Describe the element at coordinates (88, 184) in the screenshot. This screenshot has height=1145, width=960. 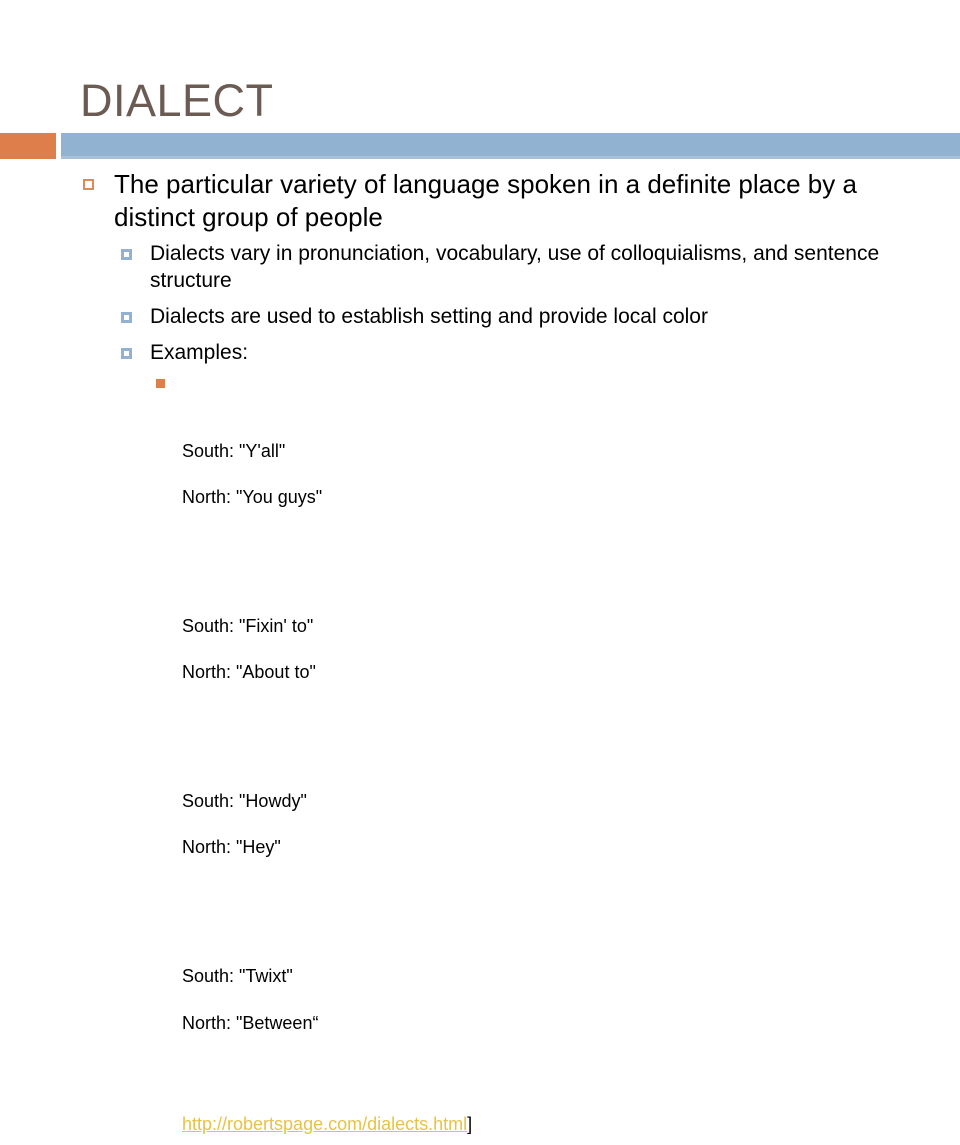
I see `bullet-square-orange-outline-icon` at that location.